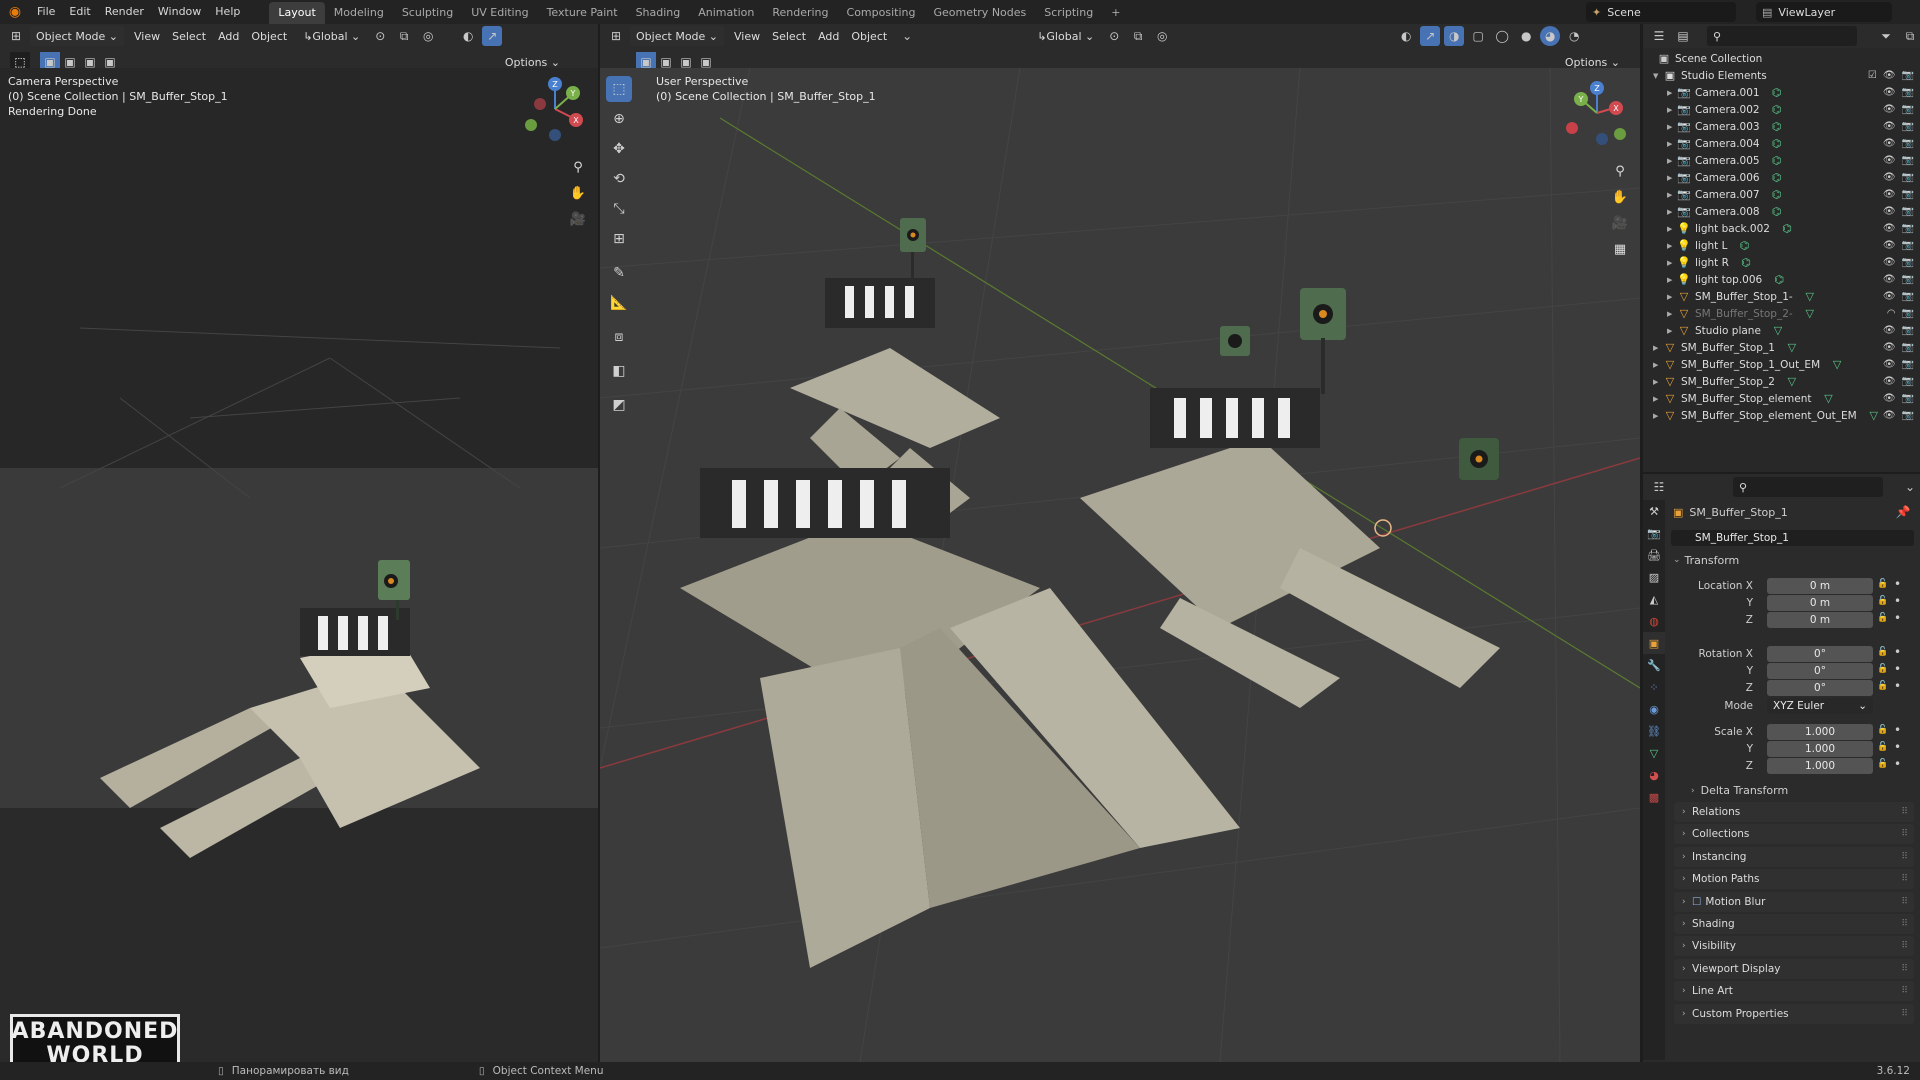  What do you see at coordinates (227, 12) in the screenshot?
I see `menu-help: Help` at bounding box center [227, 12].